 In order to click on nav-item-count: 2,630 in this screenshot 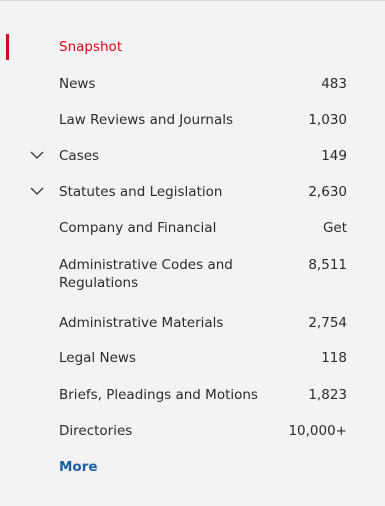, I will do `click(327, 192)`.